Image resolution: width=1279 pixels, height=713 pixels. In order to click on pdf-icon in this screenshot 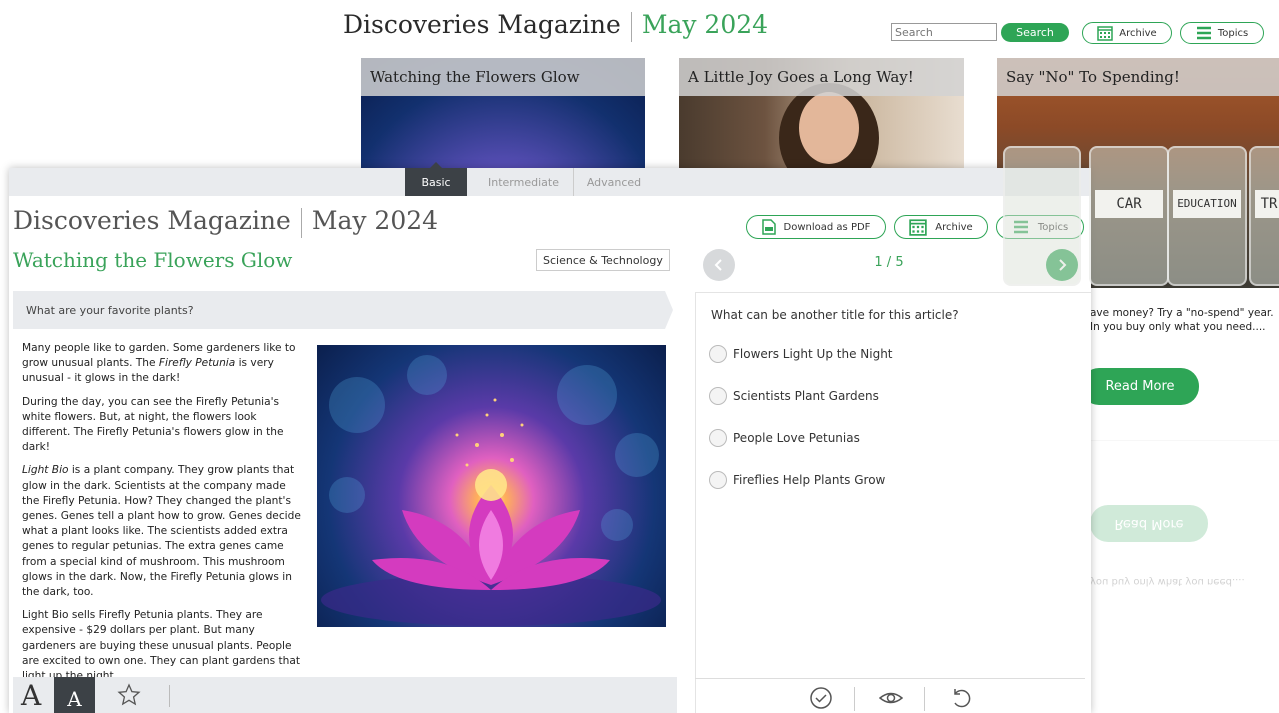, I will do `click(768, 227)`.